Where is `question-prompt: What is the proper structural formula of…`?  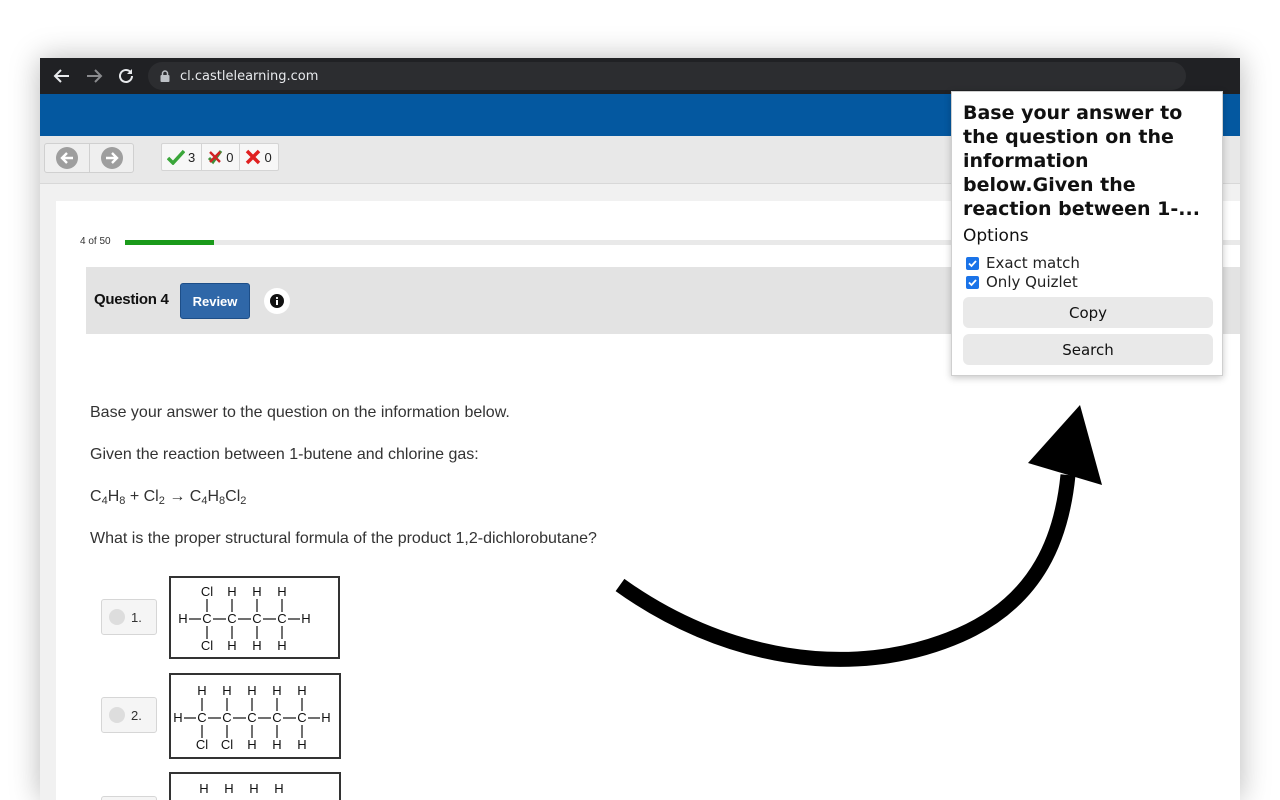
question-prompt: What is the proper structural formula of… is located at coordinates (343, 538).